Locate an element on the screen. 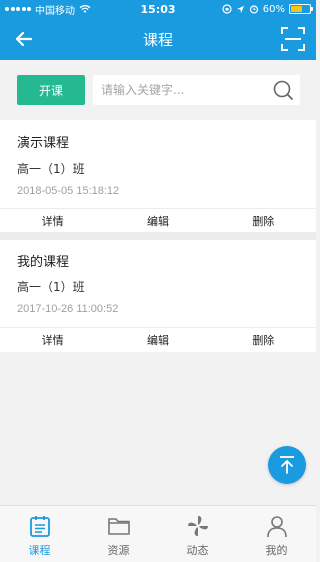 This screenshot has height=562, width=320. status-right: 60% is located at coordinates (267, 9).